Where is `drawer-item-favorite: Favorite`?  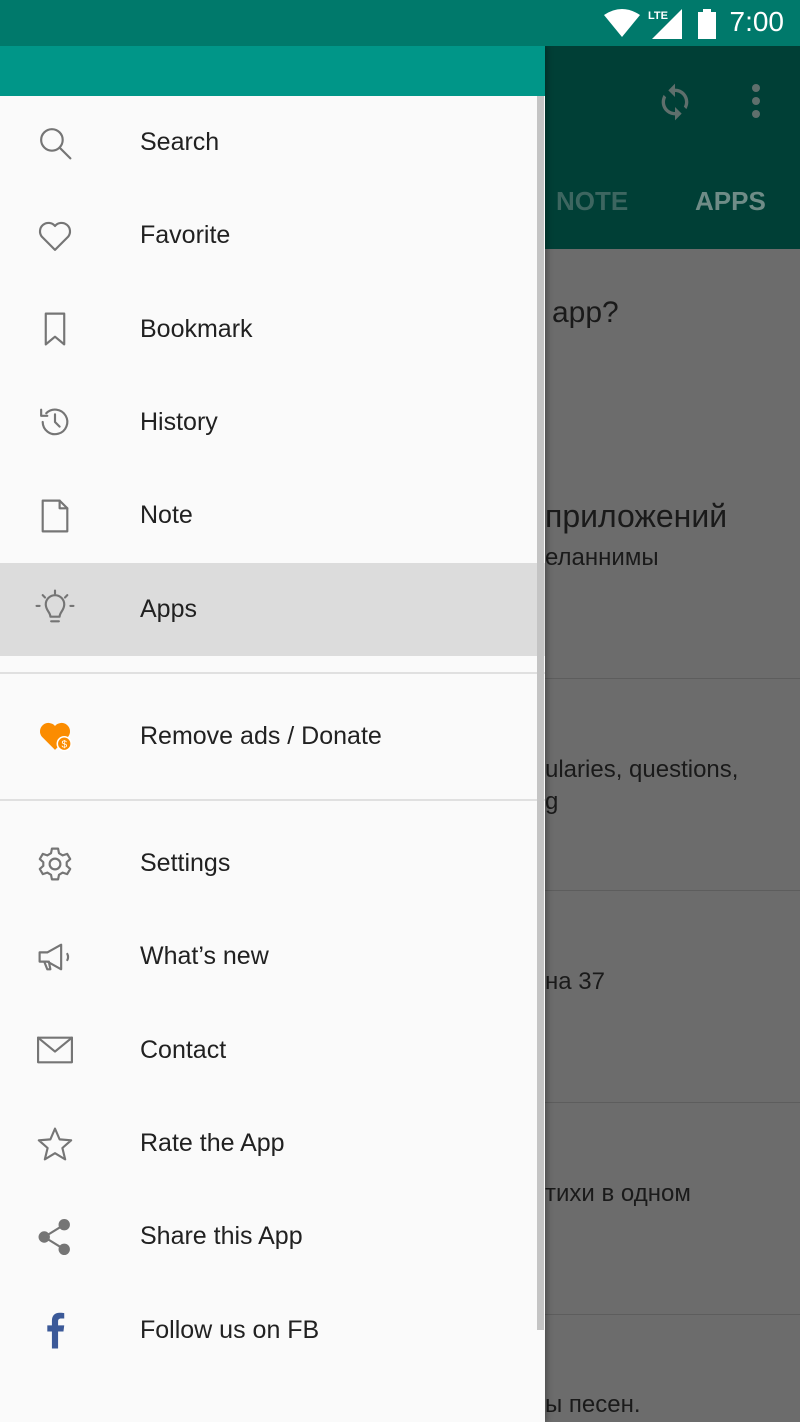
drawer-item-favorite: Favorite is located at coordinates (272, 235).